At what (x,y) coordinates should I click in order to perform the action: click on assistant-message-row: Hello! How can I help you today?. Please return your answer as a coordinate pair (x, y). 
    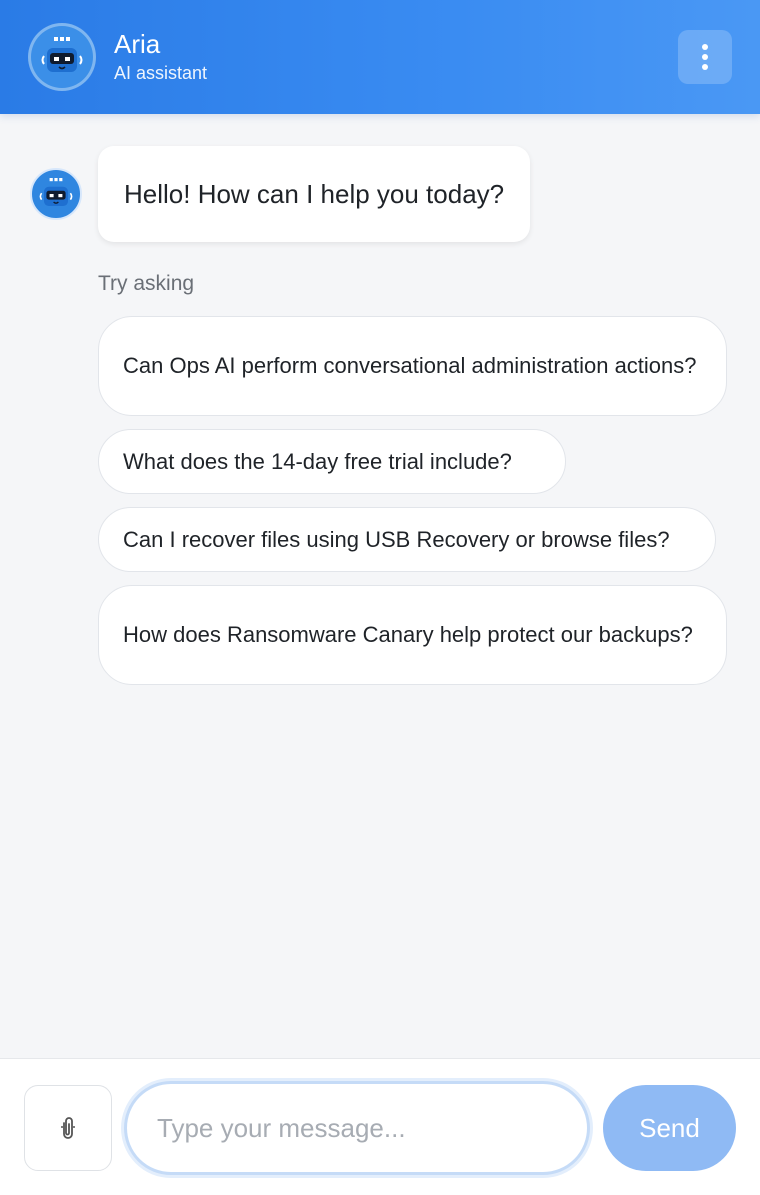
    Looking at the image, I should click on (280, 194).